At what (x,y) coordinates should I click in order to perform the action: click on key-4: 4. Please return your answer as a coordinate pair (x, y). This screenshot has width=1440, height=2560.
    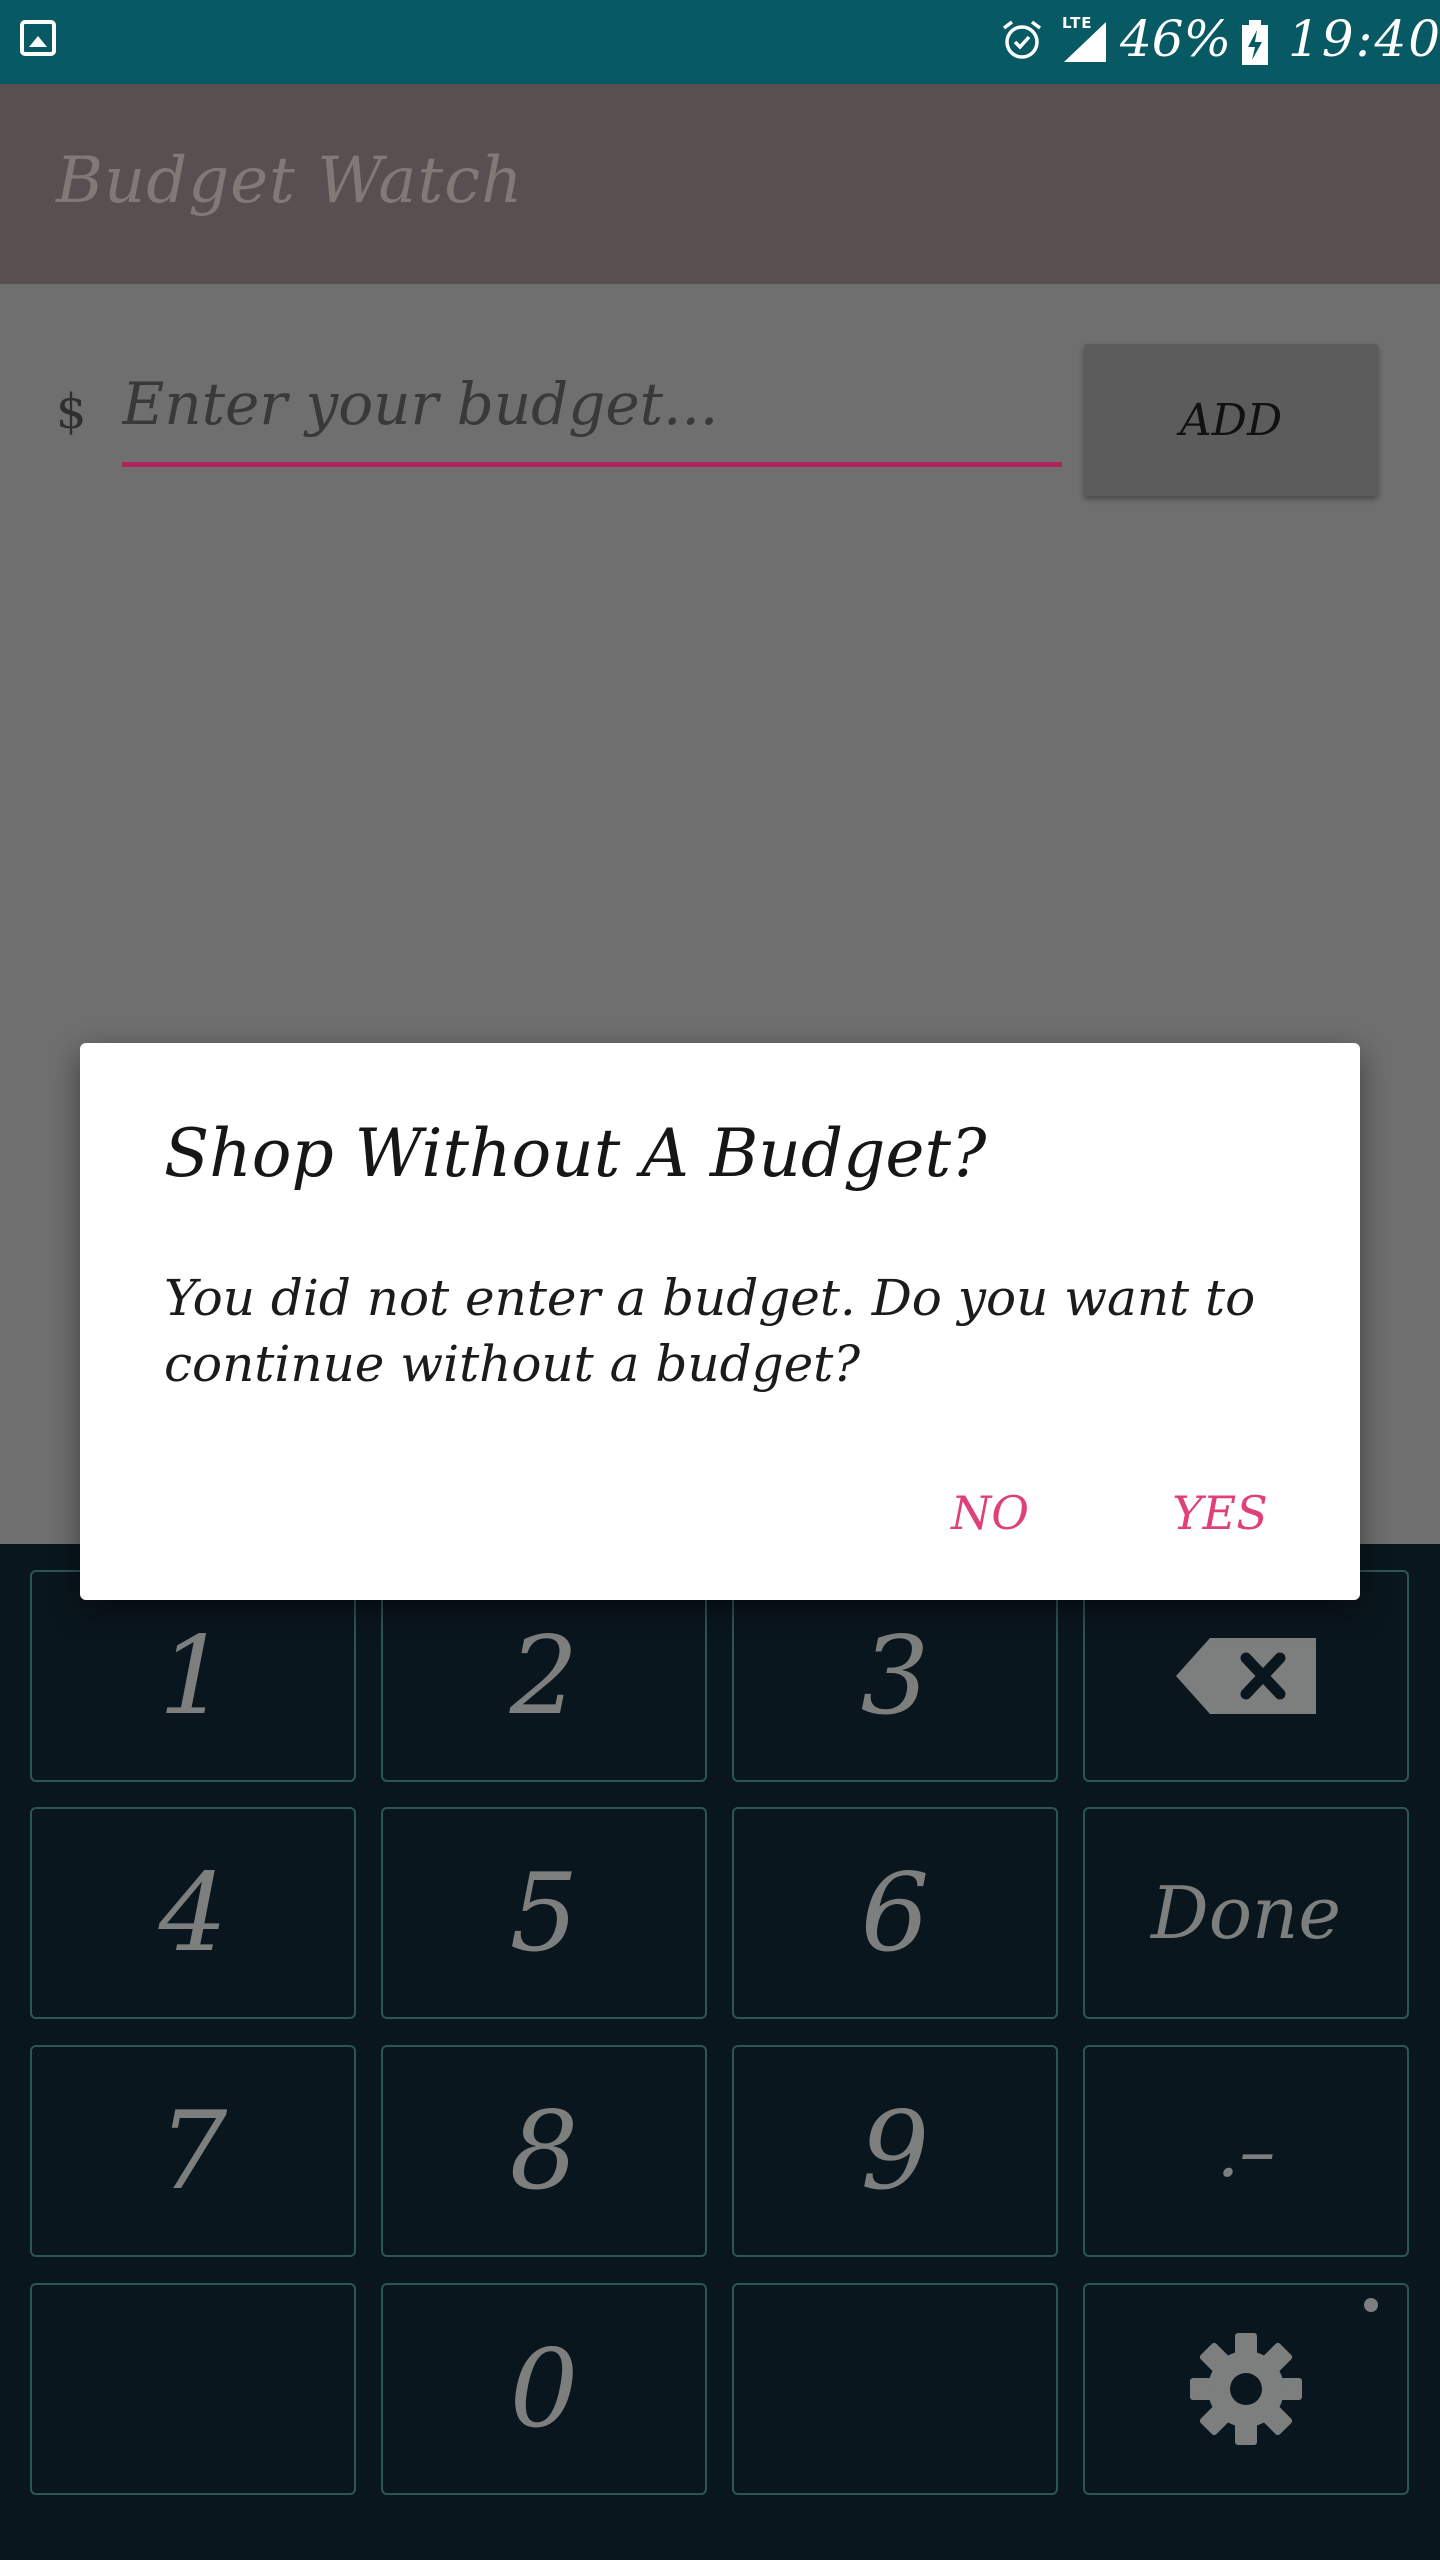
    Looking at the image, I should click on (193, 1913).